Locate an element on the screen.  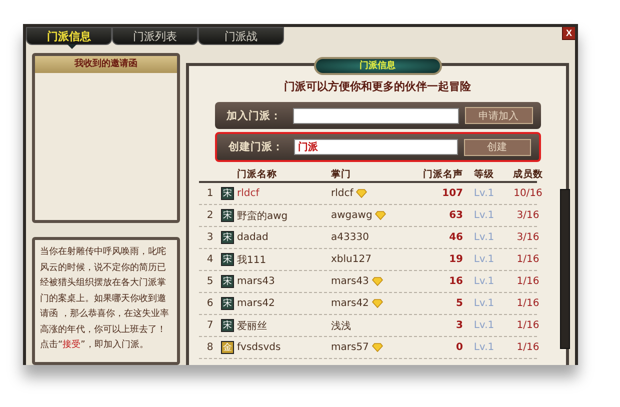
column-header: 掌门 is located at coordinates (341, 174).